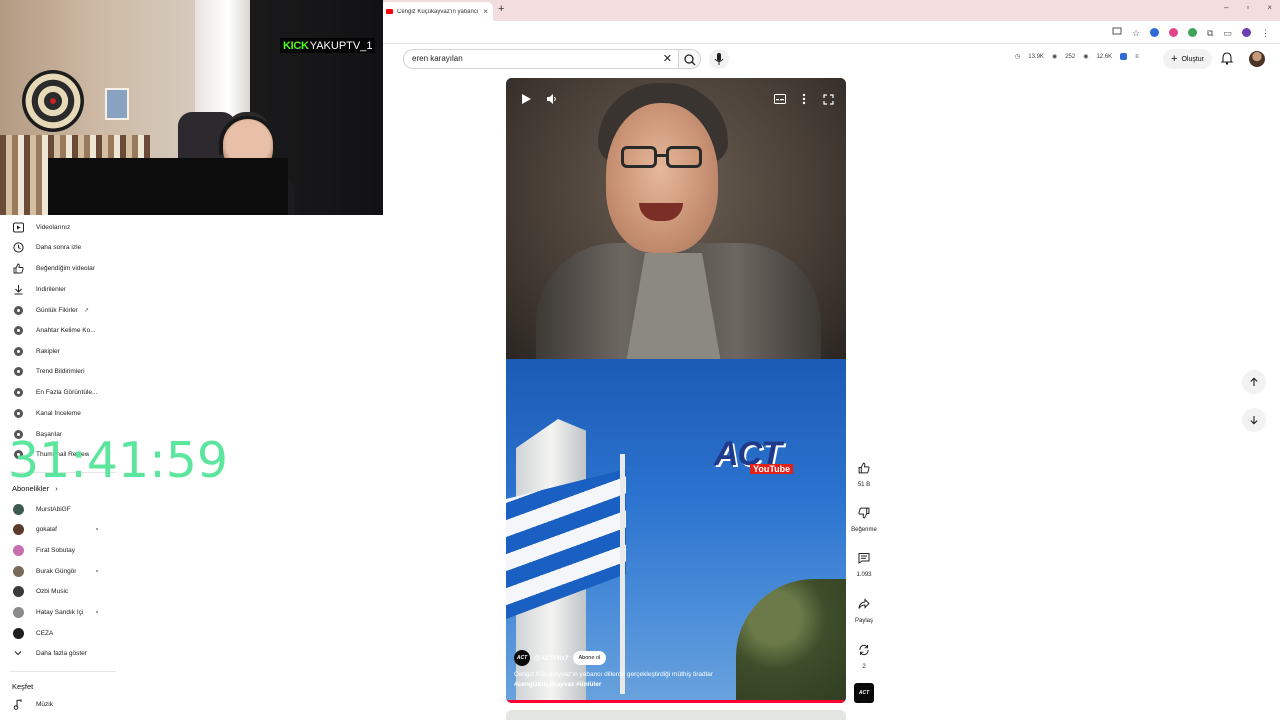  Describe the element at coordinates (1136, 33) in the screenshot. I see `bookmark-star-icon: ☆` at that location.